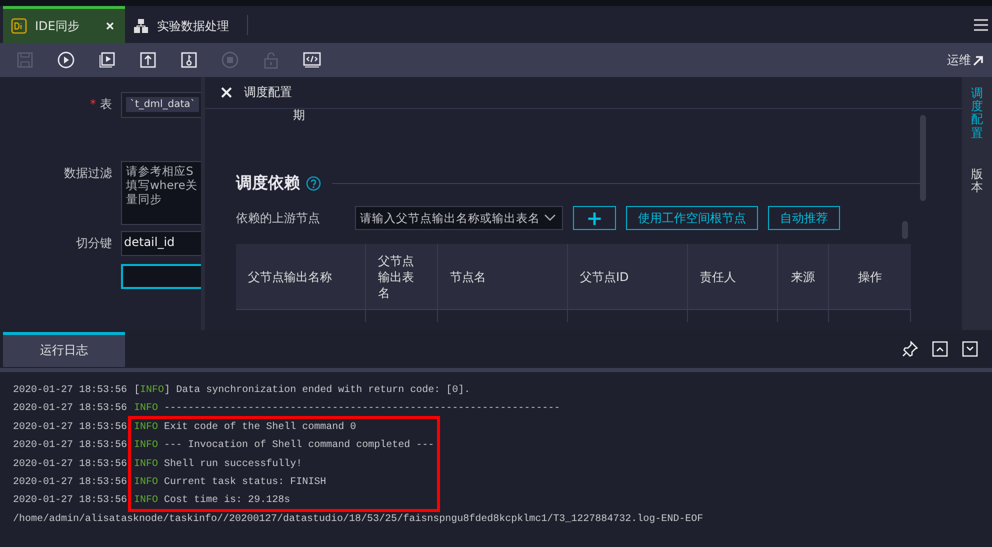 The height and width of the screenshot is (547, 992). I want to click on table-select: `t_dml_data`, so click(161, 105).